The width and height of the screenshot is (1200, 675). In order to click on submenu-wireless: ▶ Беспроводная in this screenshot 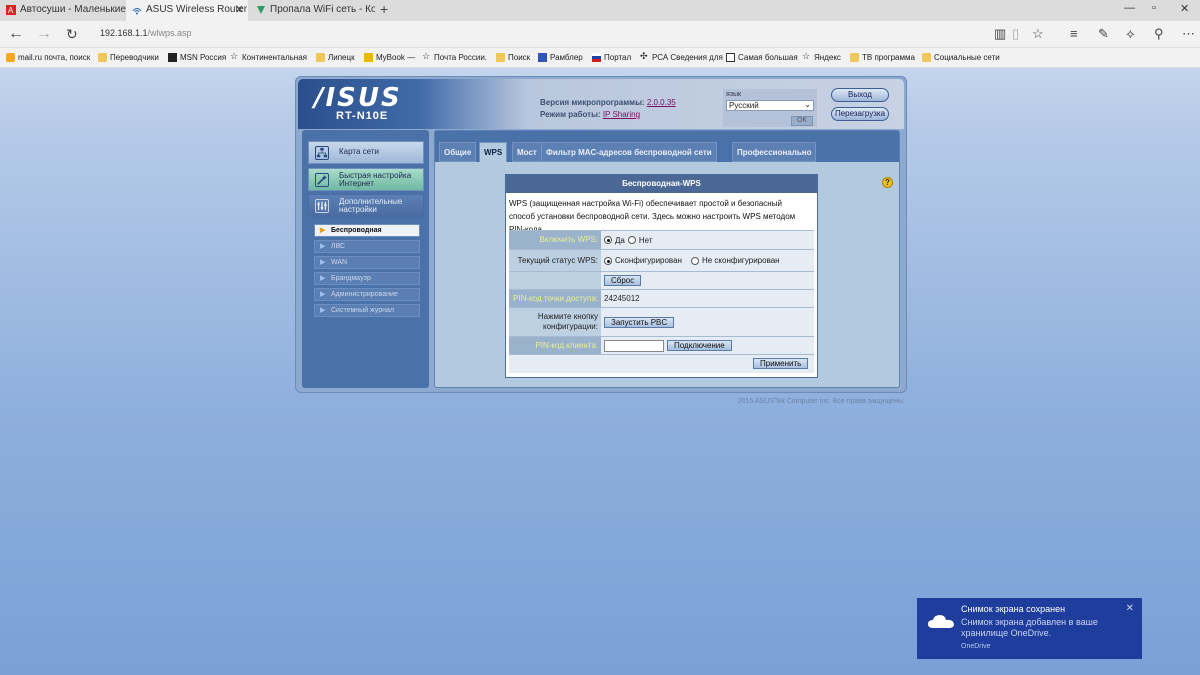, I will do `click(367, 230)`.